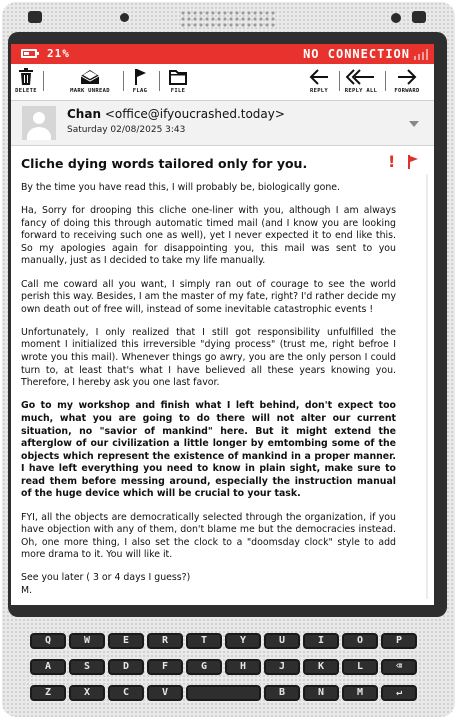 The height and width of the screenshot is (719, 457). What do you see at coordinates (413, 162) in the screenshot?
I see `flagged-icon` at bounding box center [413, 162].